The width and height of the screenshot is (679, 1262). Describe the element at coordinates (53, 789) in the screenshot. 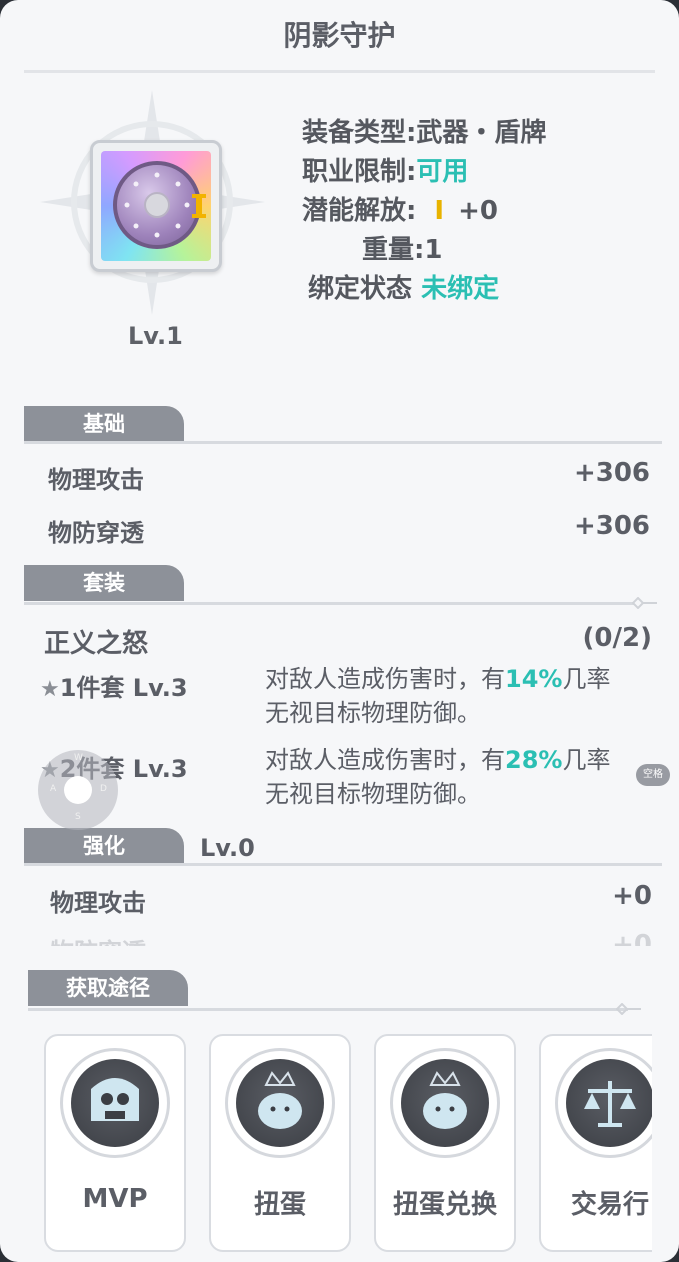

I see `joystick-key-left: A` at that location.